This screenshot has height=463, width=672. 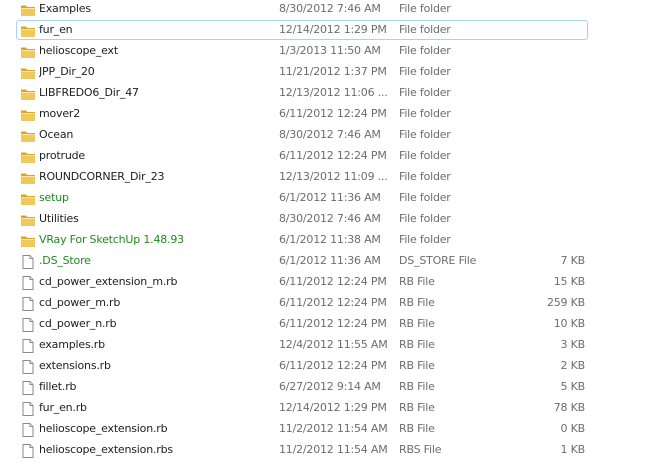 I want to click on file-row: Utilities 8/30/2012 7:46 AM File folder, so click(x=302, y=219).